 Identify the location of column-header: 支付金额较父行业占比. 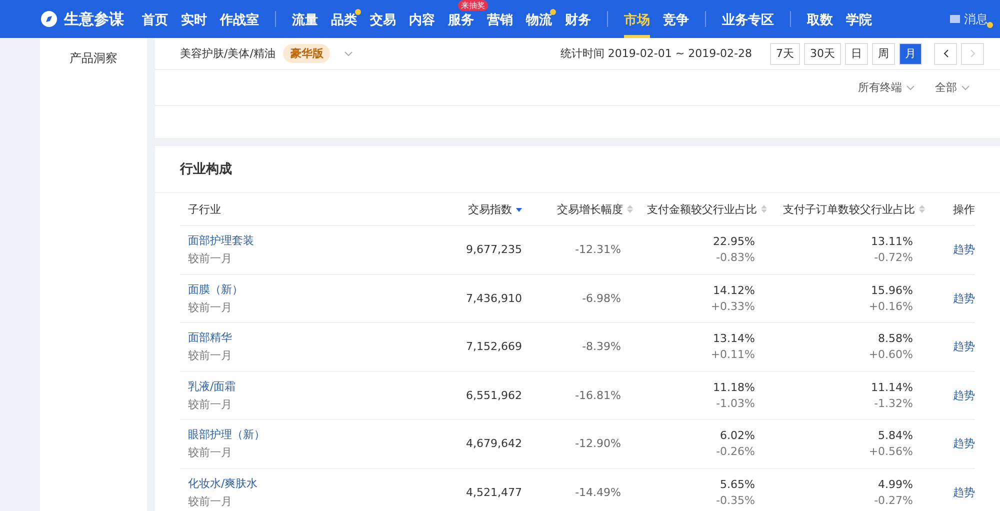
(700, 209).